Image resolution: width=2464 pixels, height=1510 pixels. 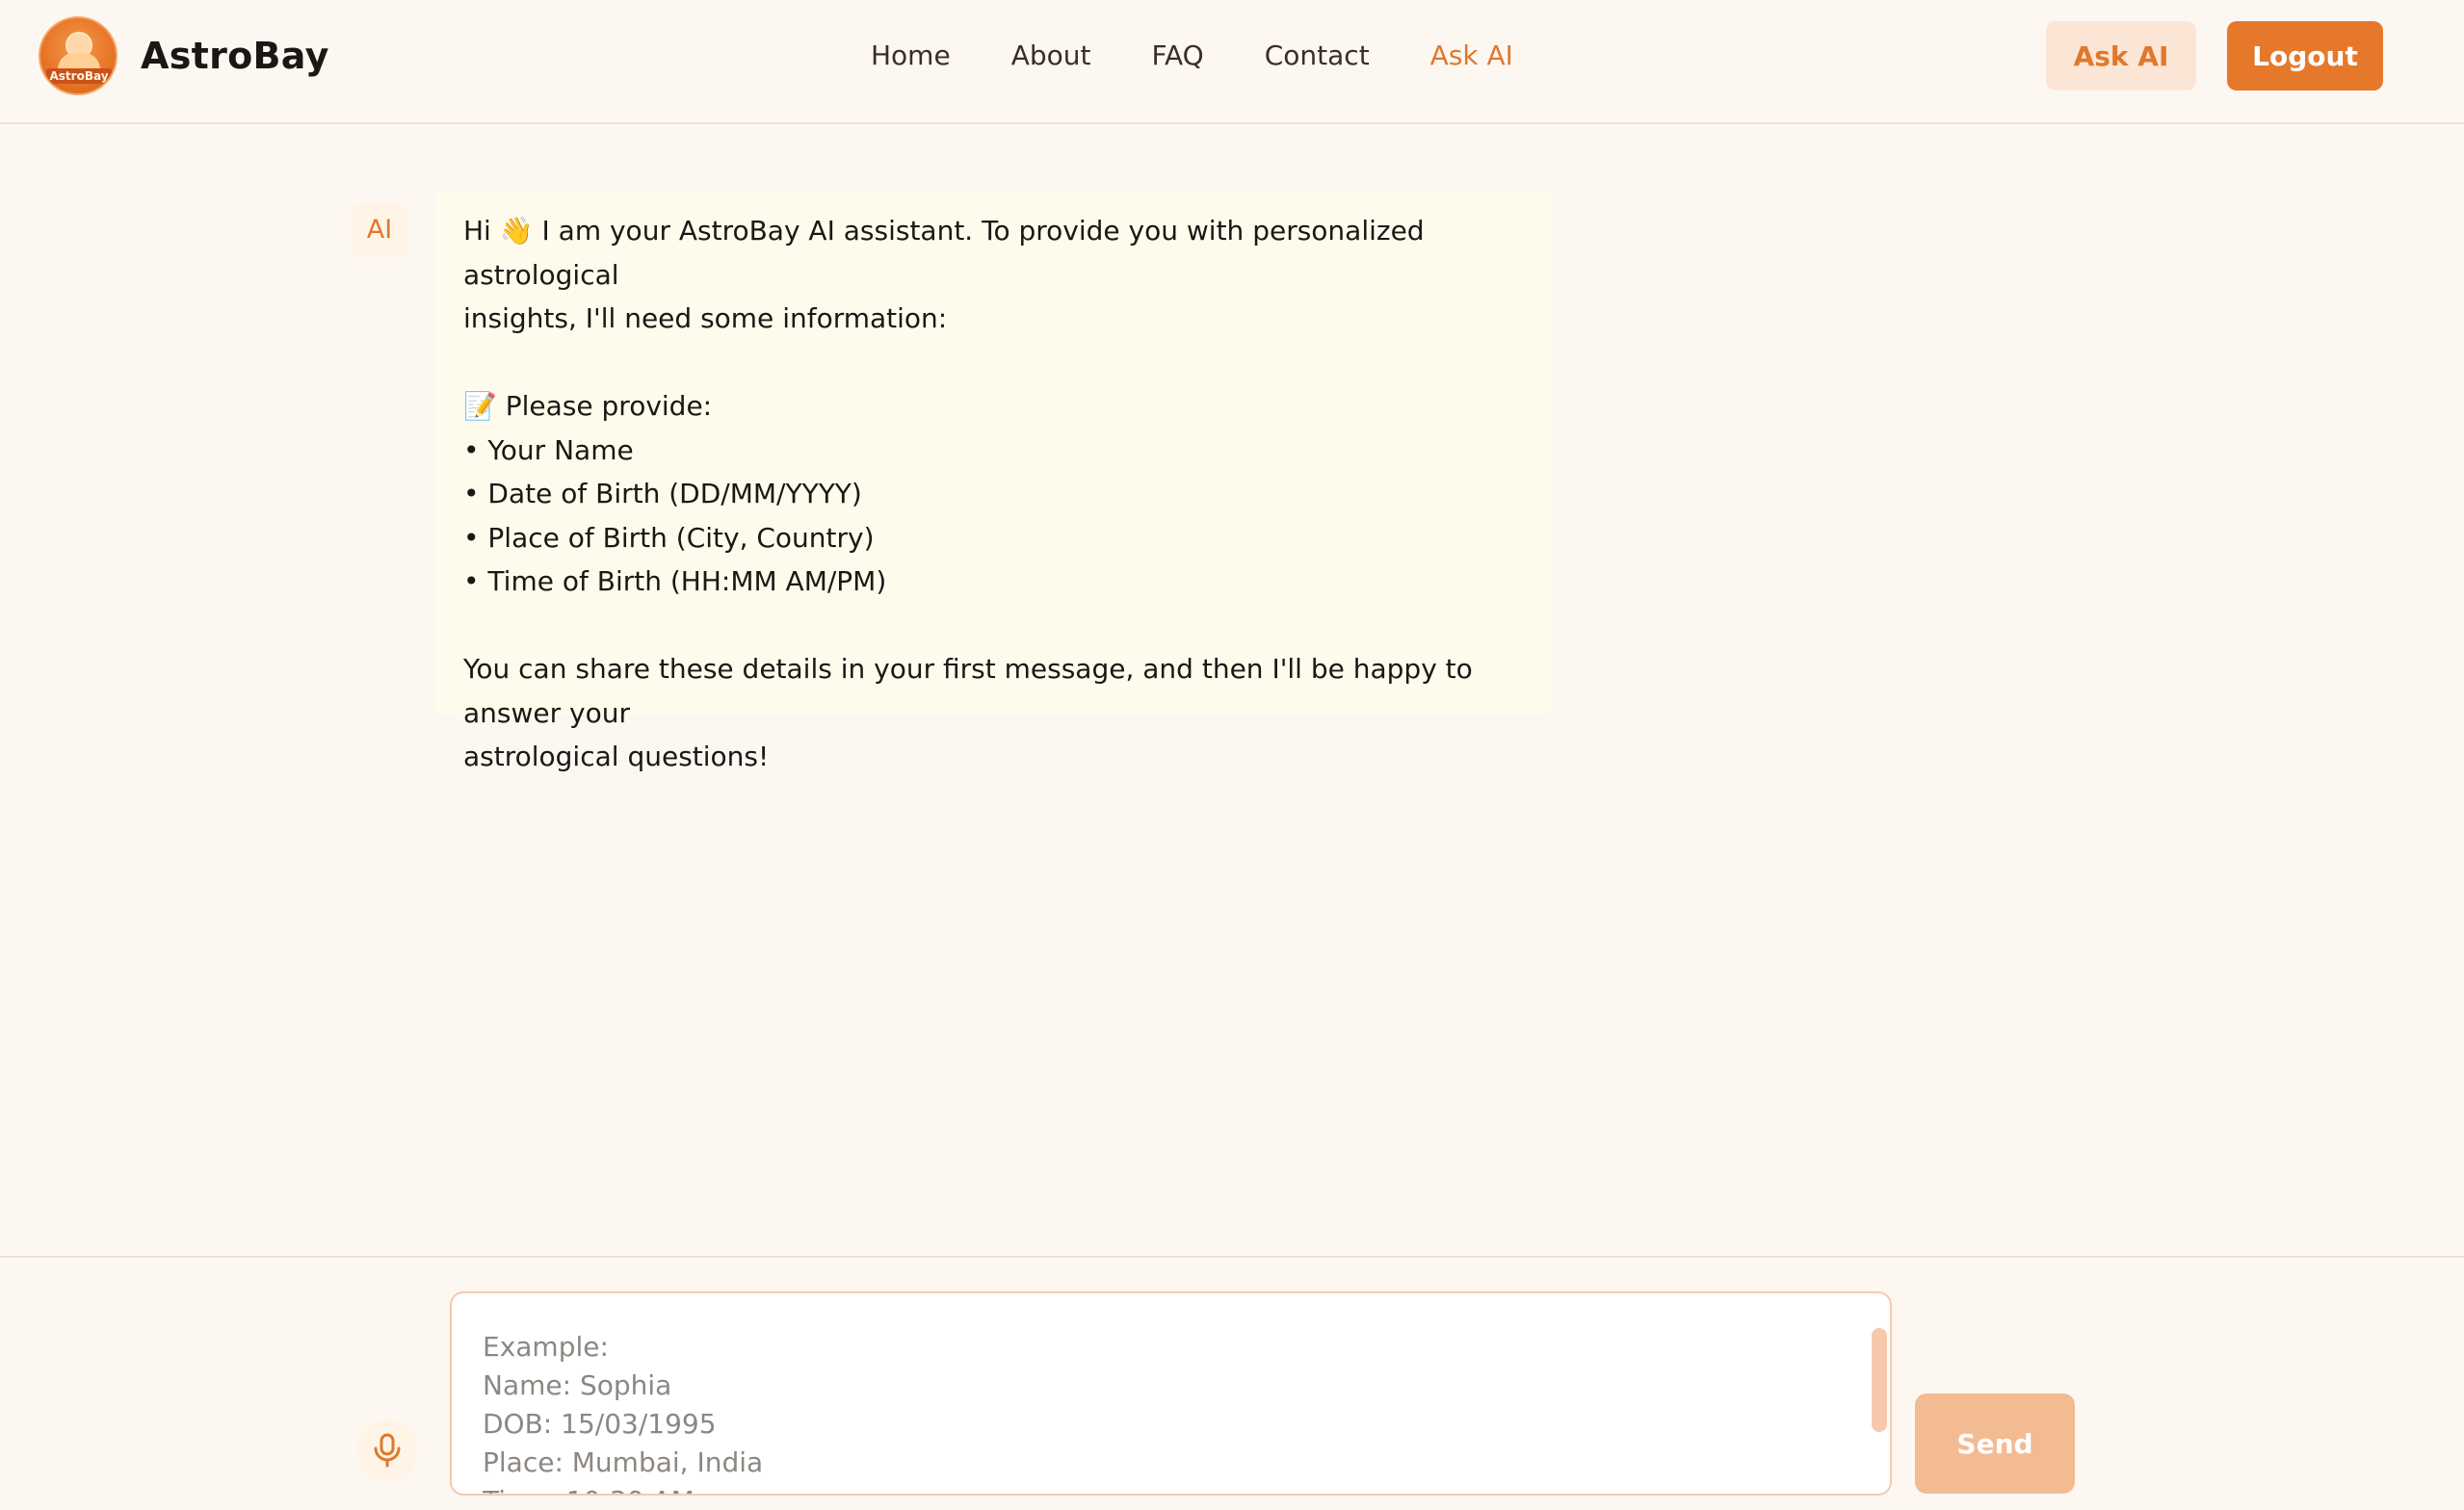 I want to click on brand: AstroBay AstroBay, so click(x=184, y=55).